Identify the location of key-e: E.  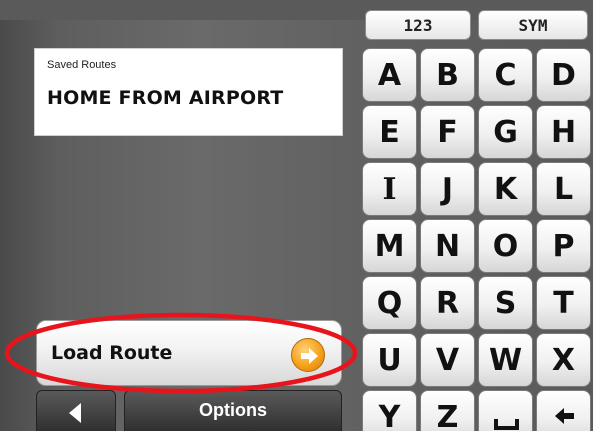
(389, 132).